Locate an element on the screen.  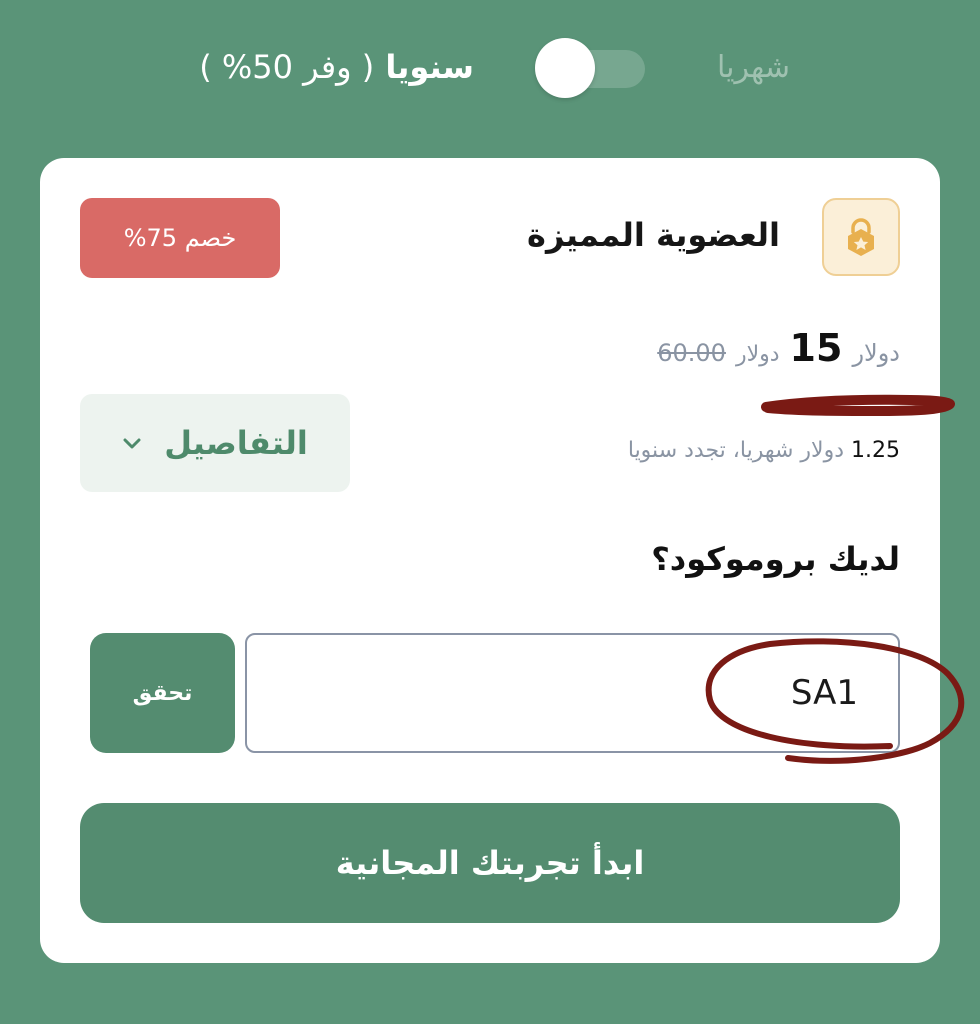
price-row: دولار 15 دولار 60.00 is located at coordinates (778, 348).